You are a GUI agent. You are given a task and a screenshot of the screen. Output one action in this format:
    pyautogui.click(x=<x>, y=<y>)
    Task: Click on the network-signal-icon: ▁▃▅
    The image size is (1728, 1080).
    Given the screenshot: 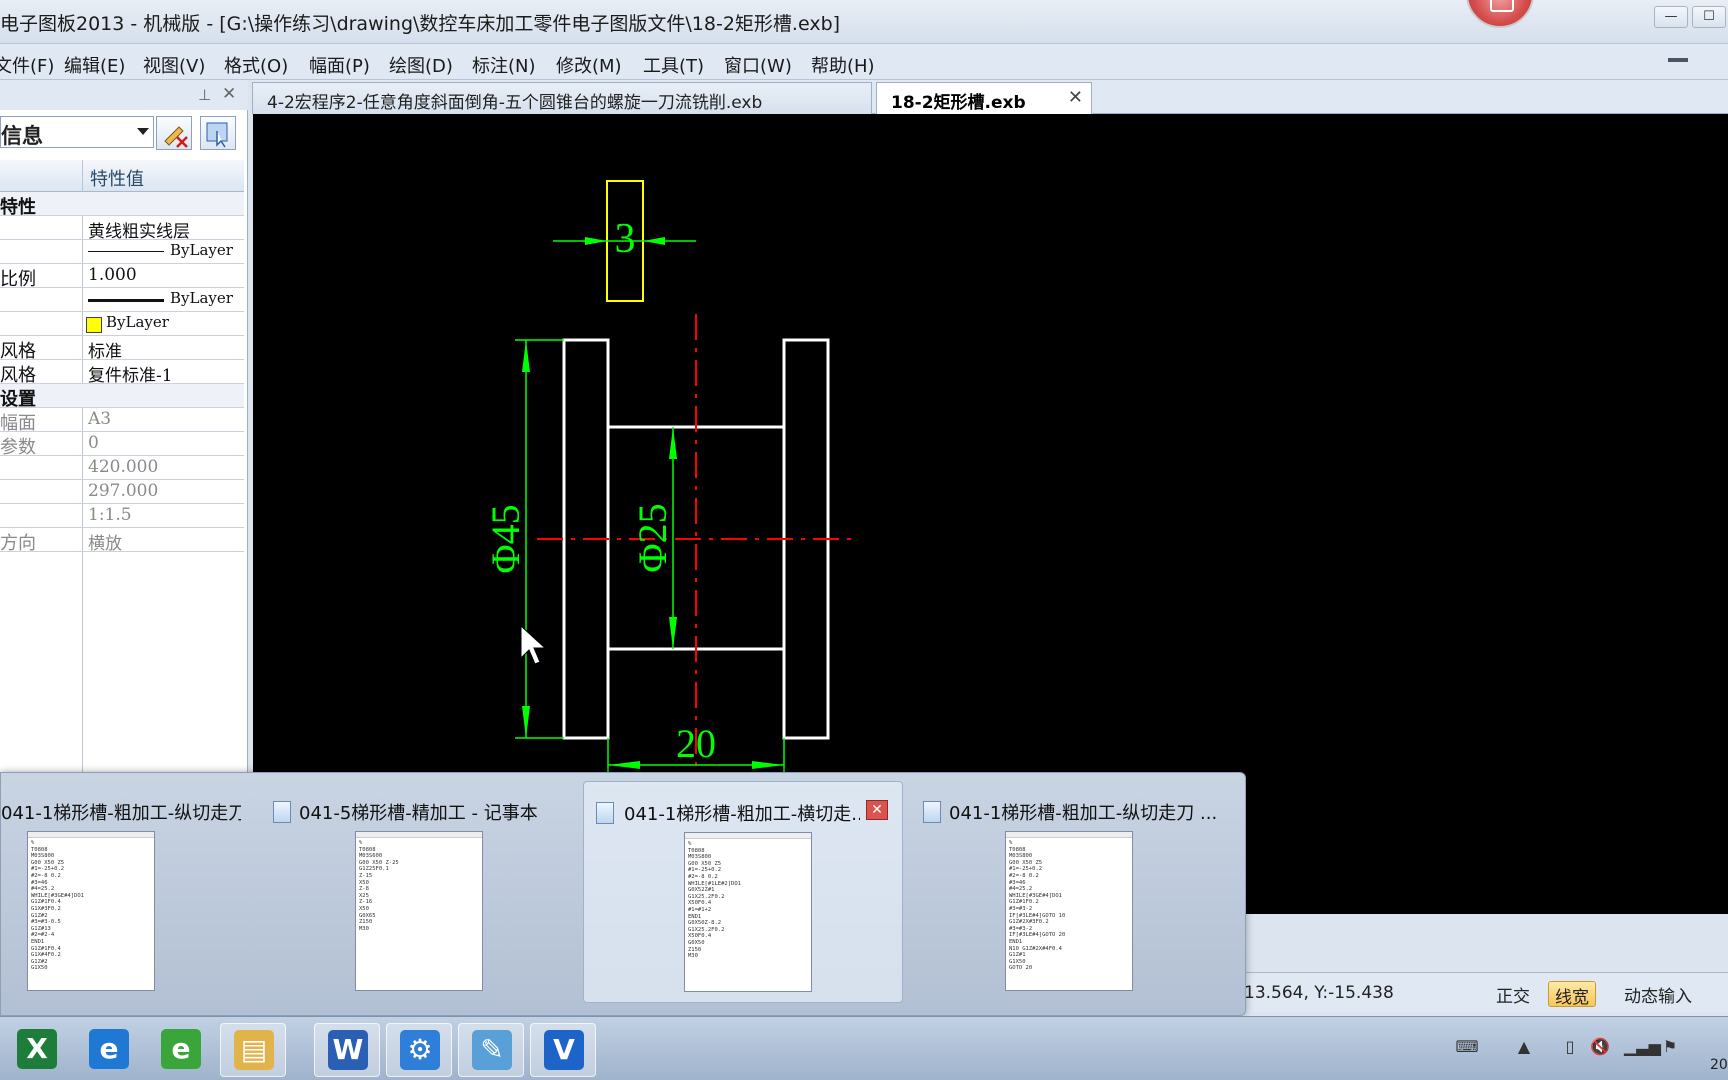 What is the action you would take?
    pyautogui.click(x=1642, y=1047)
    